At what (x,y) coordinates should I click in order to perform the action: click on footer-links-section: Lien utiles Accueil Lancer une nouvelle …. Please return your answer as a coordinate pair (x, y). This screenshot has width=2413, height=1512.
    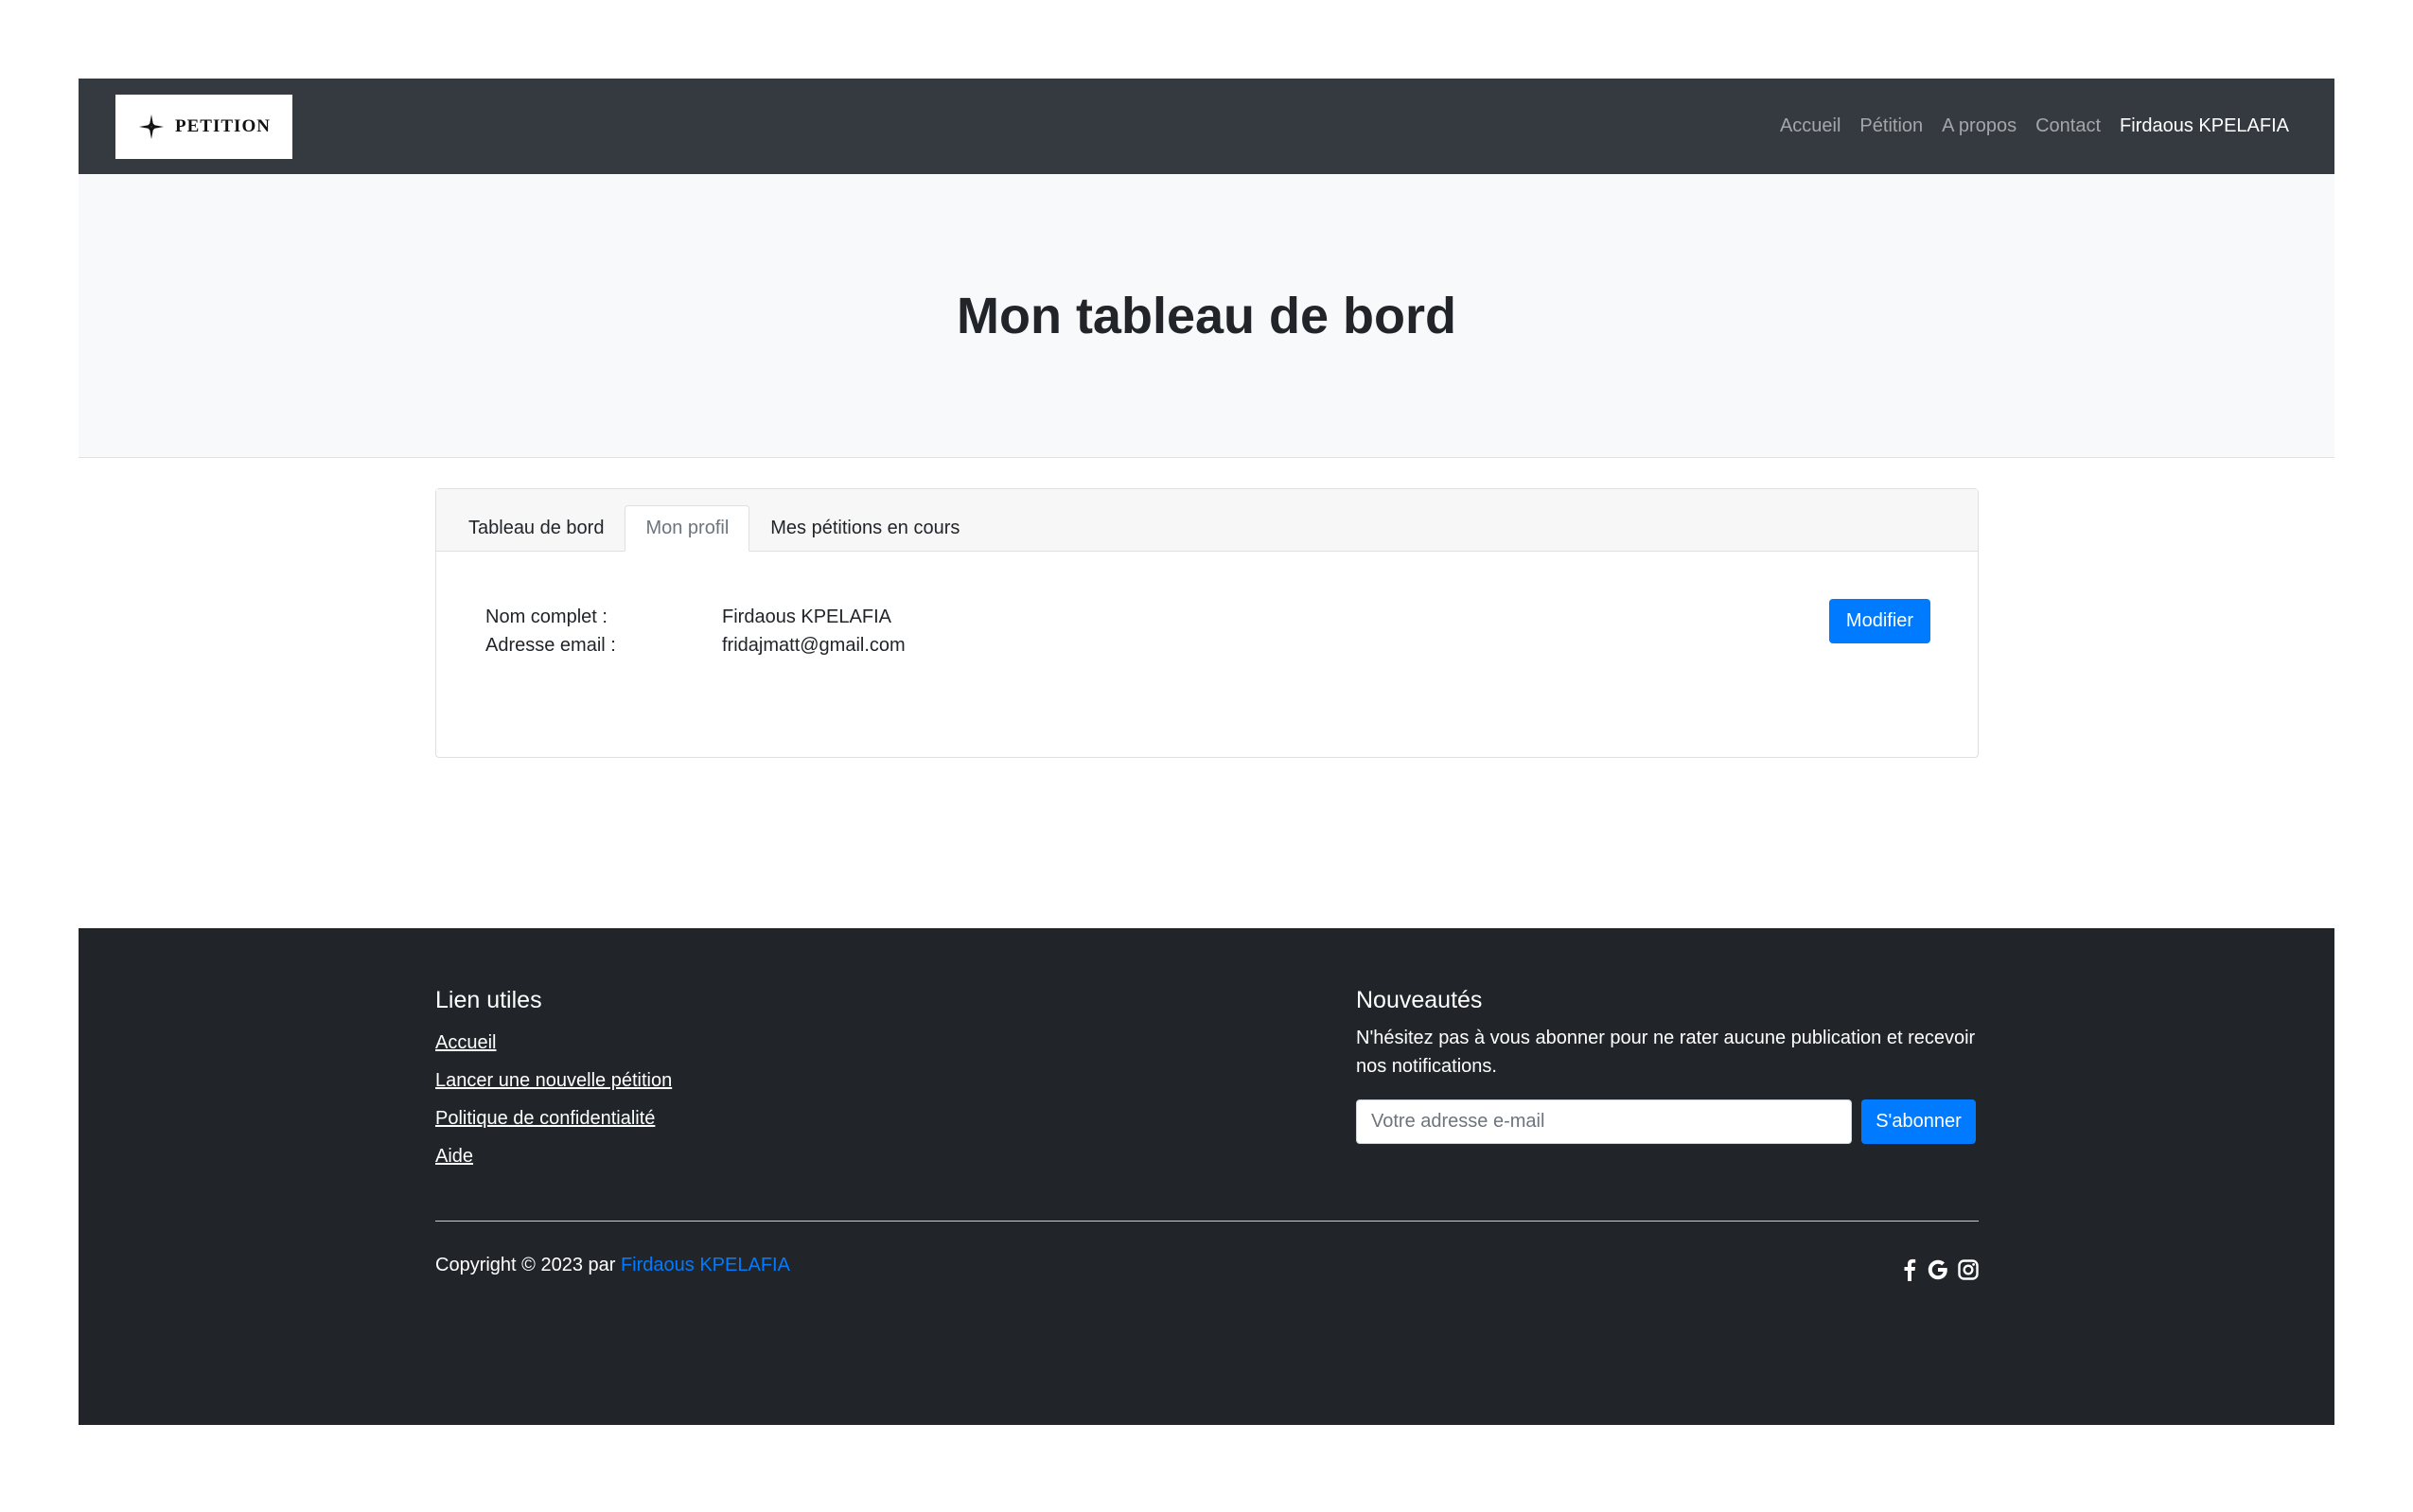
    Looking at the image, I should click on (553, 1081).